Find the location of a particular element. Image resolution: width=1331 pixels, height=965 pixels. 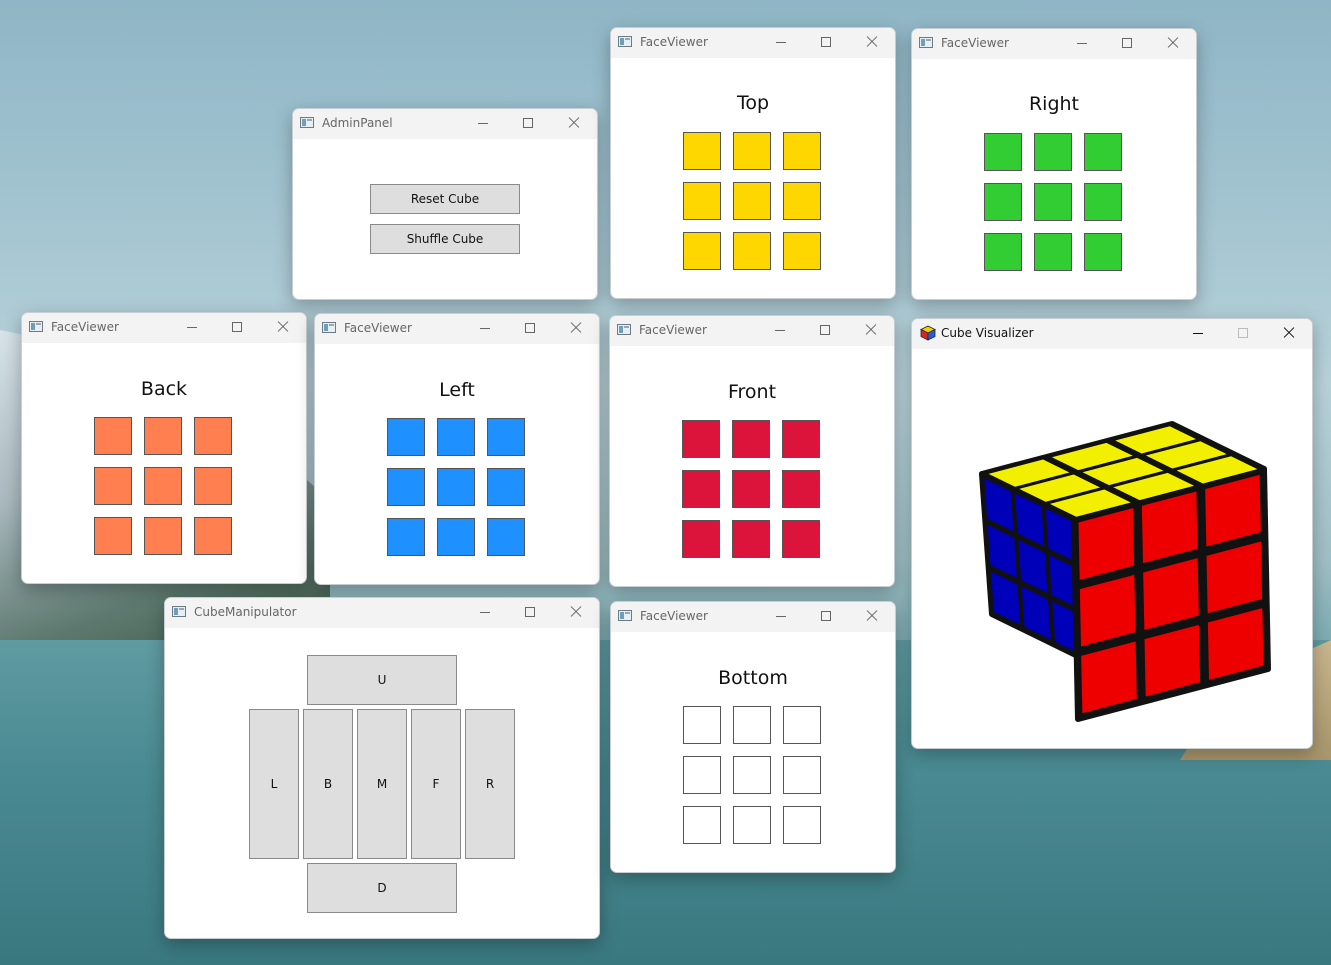

rotate-d-button: D is located at coordinates (382, 888).